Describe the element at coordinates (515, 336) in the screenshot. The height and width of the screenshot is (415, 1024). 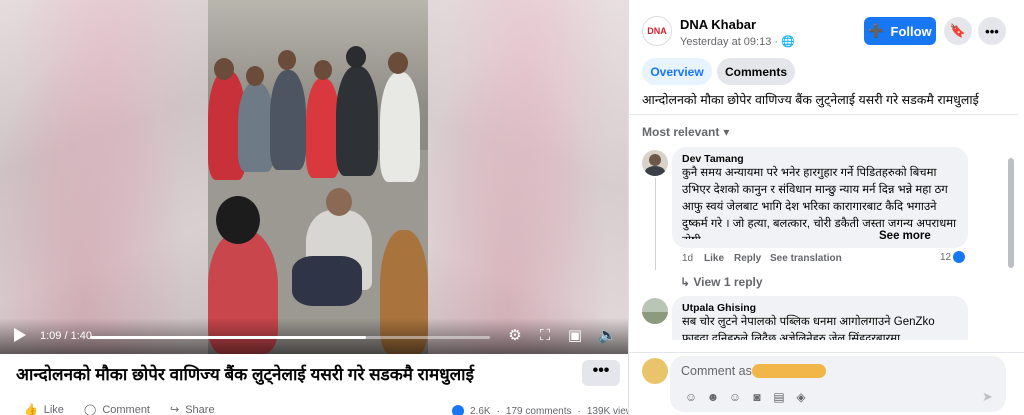
I see `settings-gear-icon: ⚙` at that location.